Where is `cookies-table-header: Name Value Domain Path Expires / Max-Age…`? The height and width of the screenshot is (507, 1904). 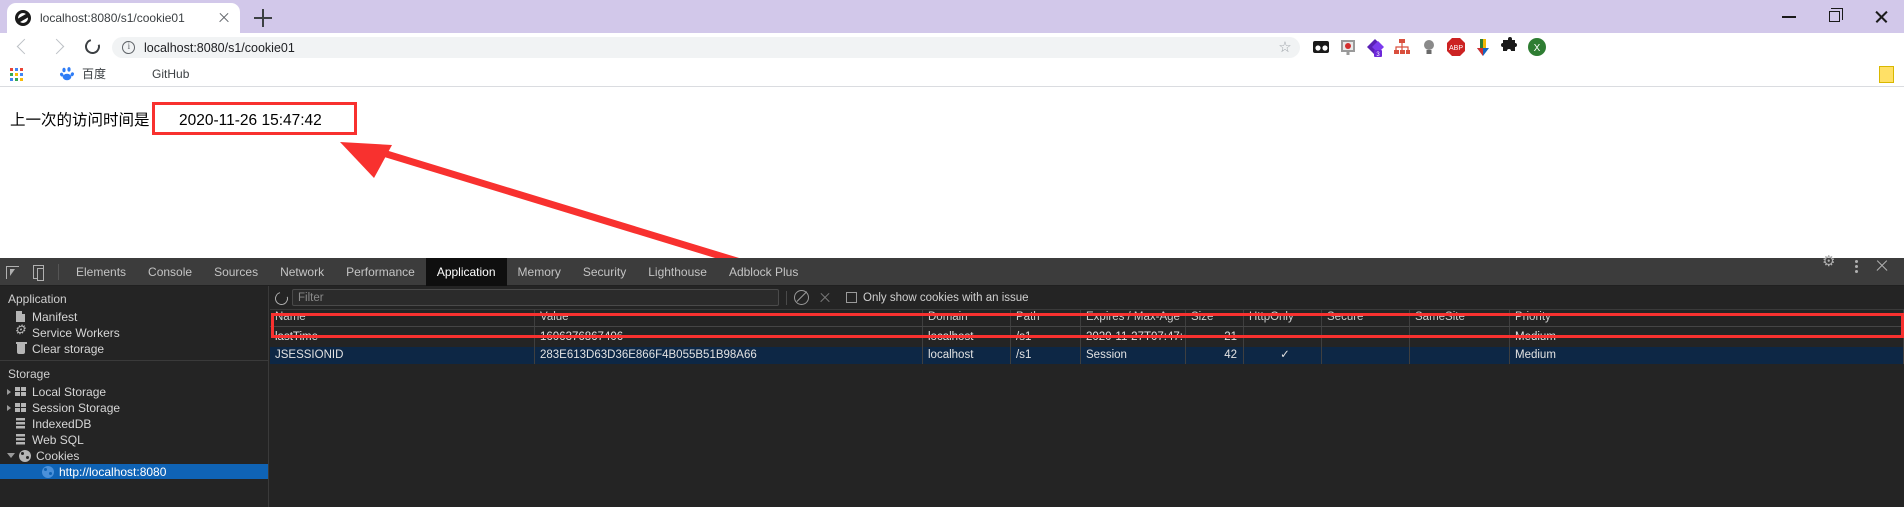
cookies-table-header: Name Value Domain Path Expires / Max-Age… is located at coordinates (1087, 318).